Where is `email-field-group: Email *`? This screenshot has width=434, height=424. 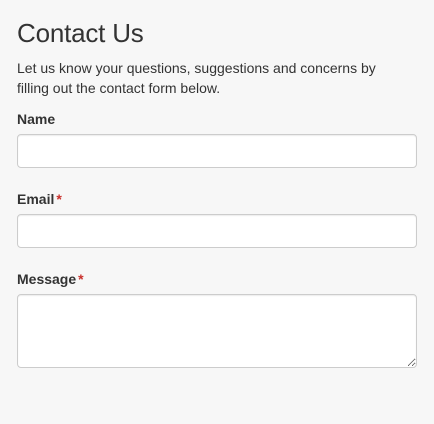
email-field-group: Email * is located at coordinates (217, 219).